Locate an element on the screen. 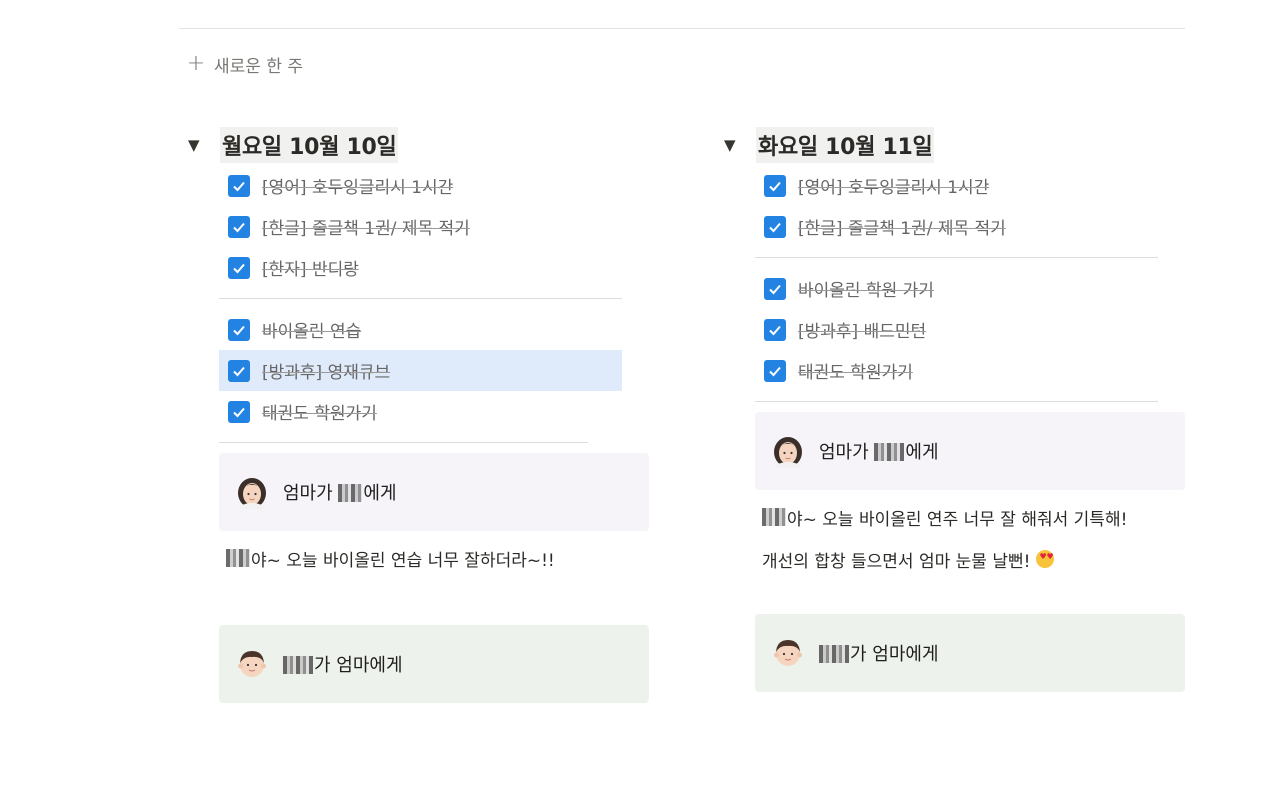 This screenshot has height=795, width=1280. day-heading: ▼ 화요일 10월 11일 is located at coordinates (941, 145).